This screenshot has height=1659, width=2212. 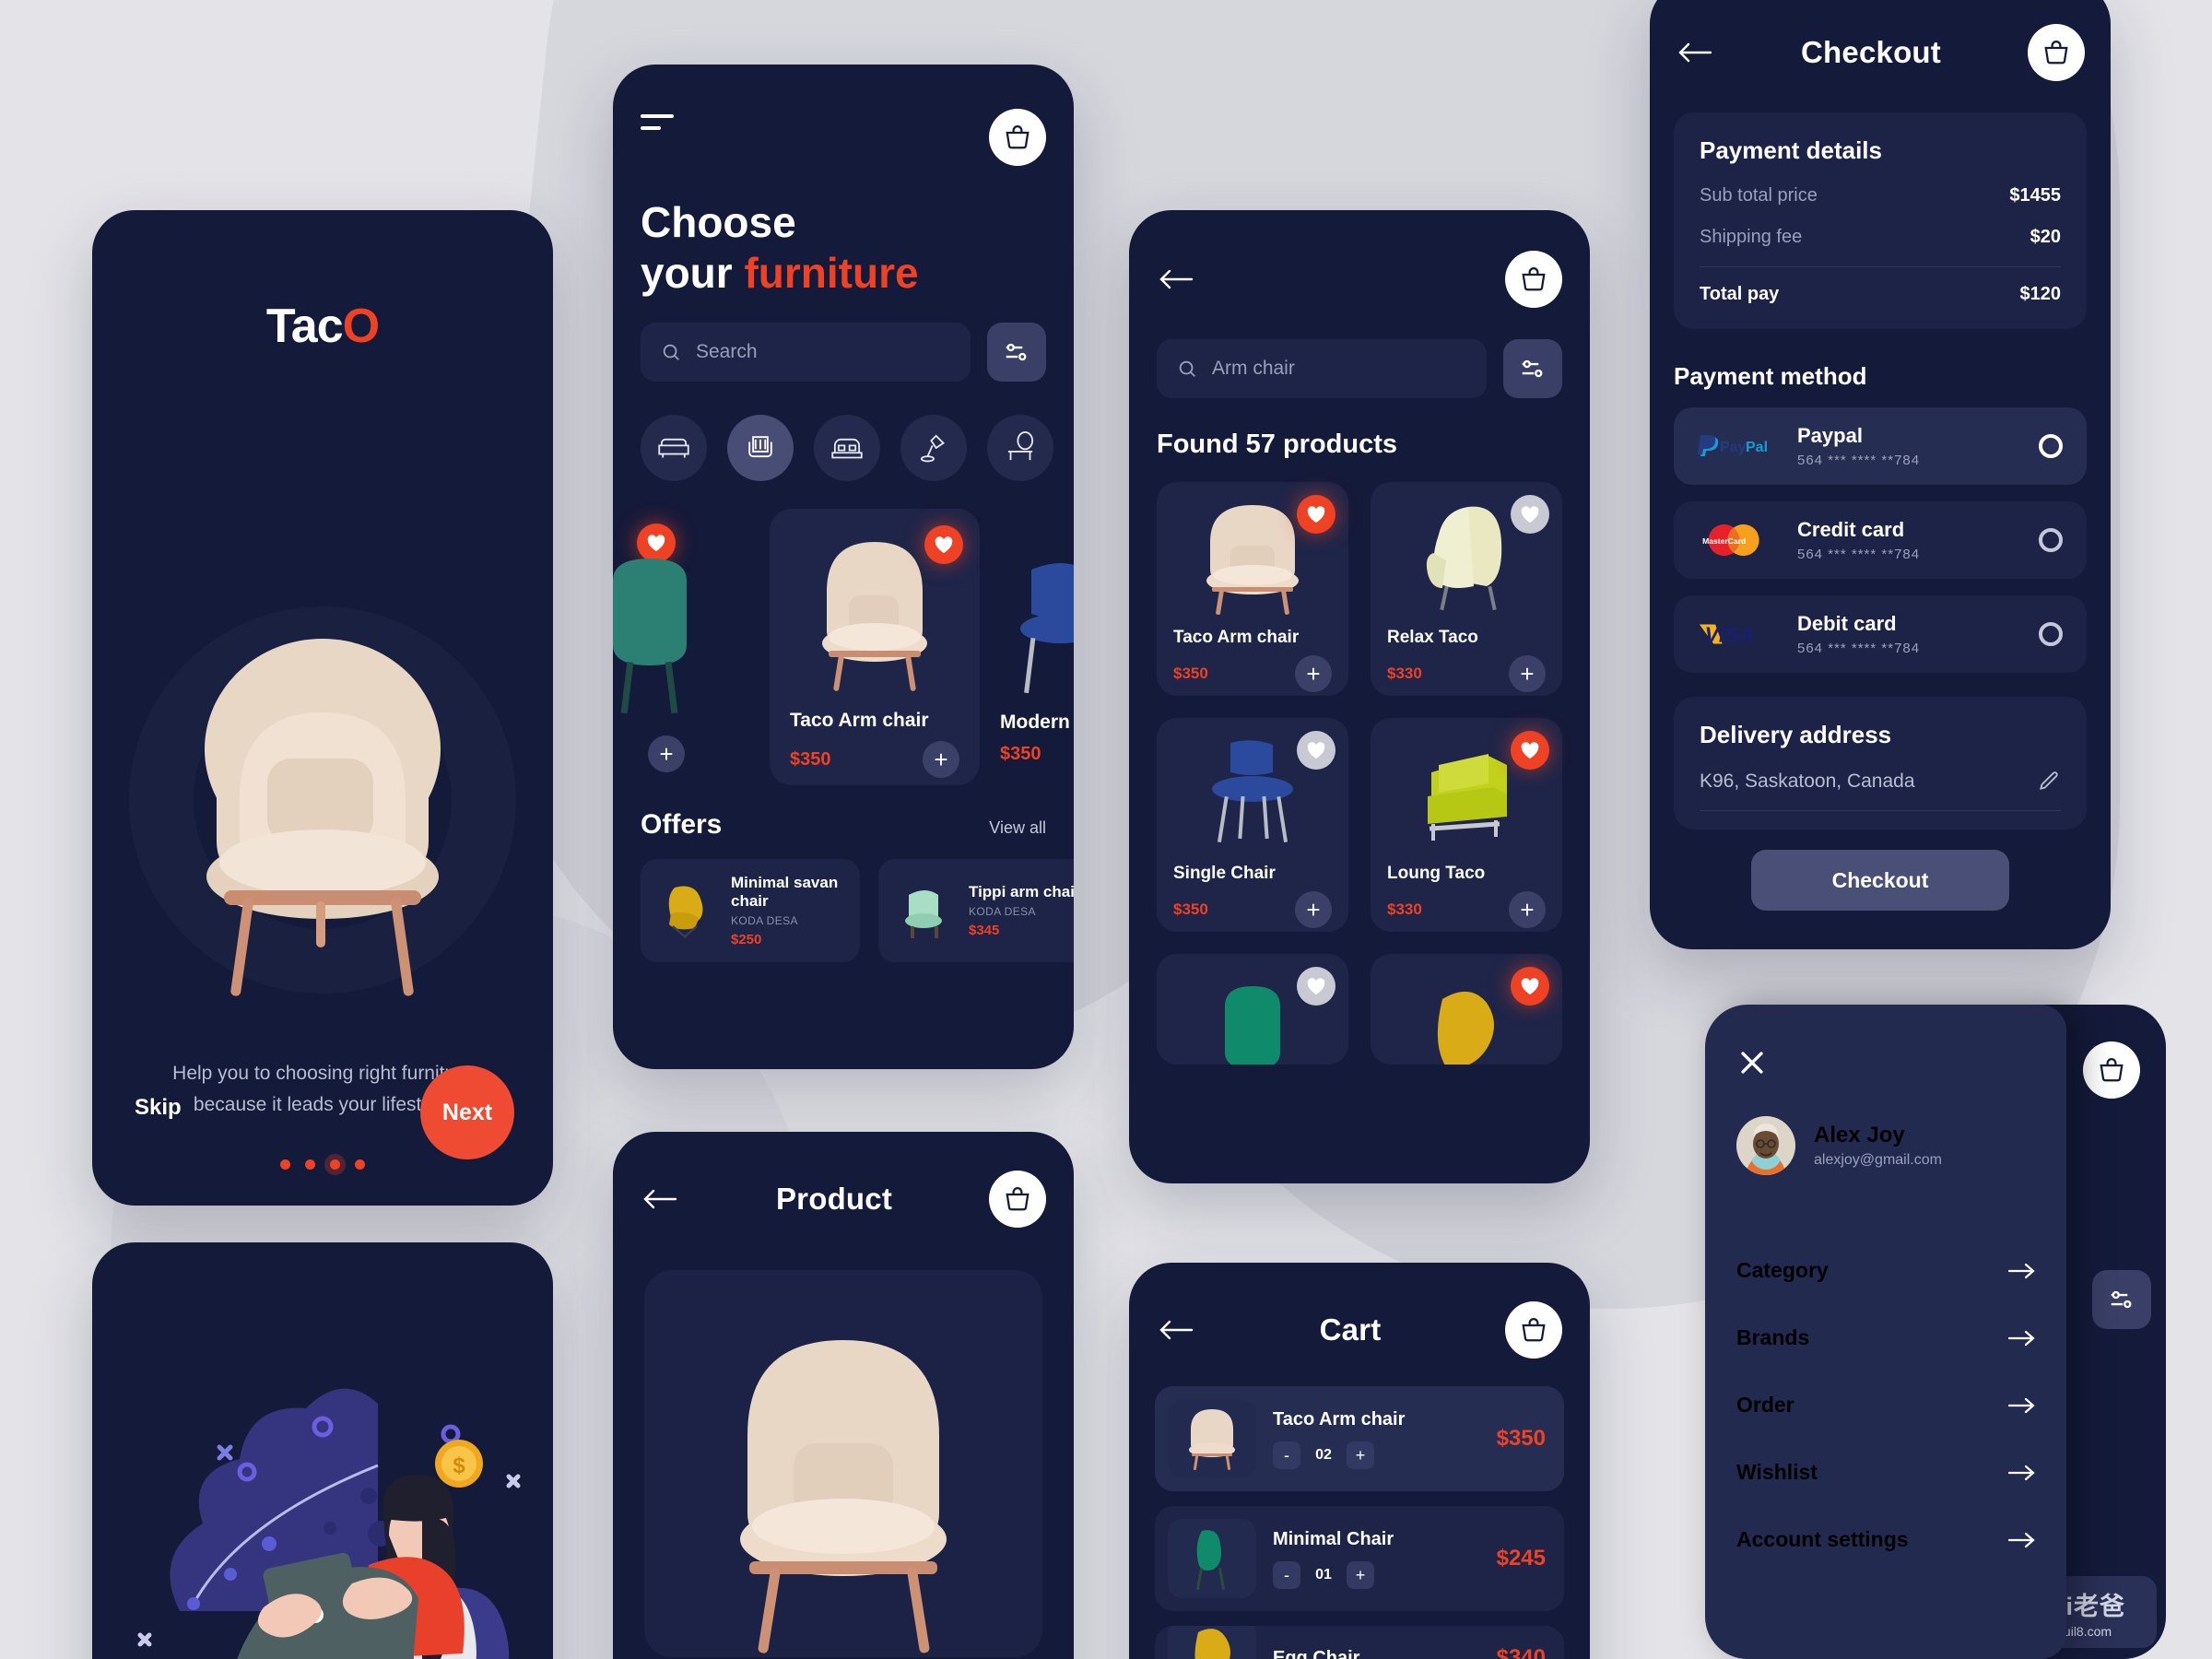 I want to click on results-grid-row3, so click(x=1359, y=1009).